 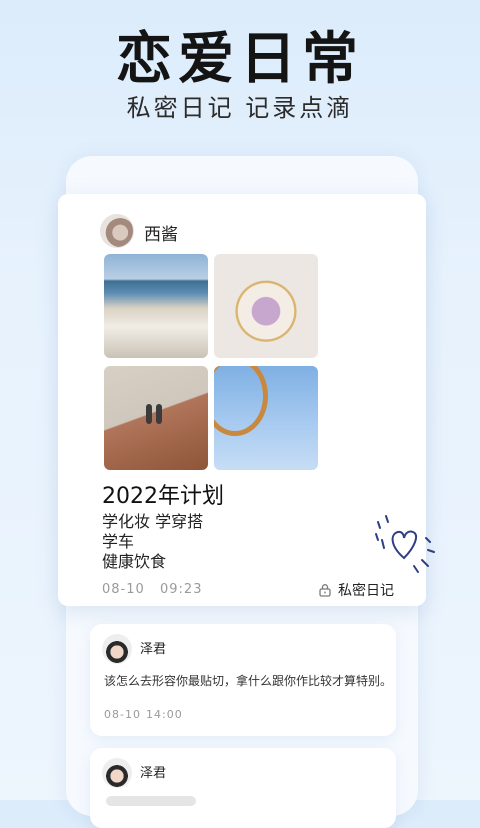 What do you see at coordinates (156, 418) in the screenshot?
I see `couple-hill-photo` at bounding box center [156, 418].